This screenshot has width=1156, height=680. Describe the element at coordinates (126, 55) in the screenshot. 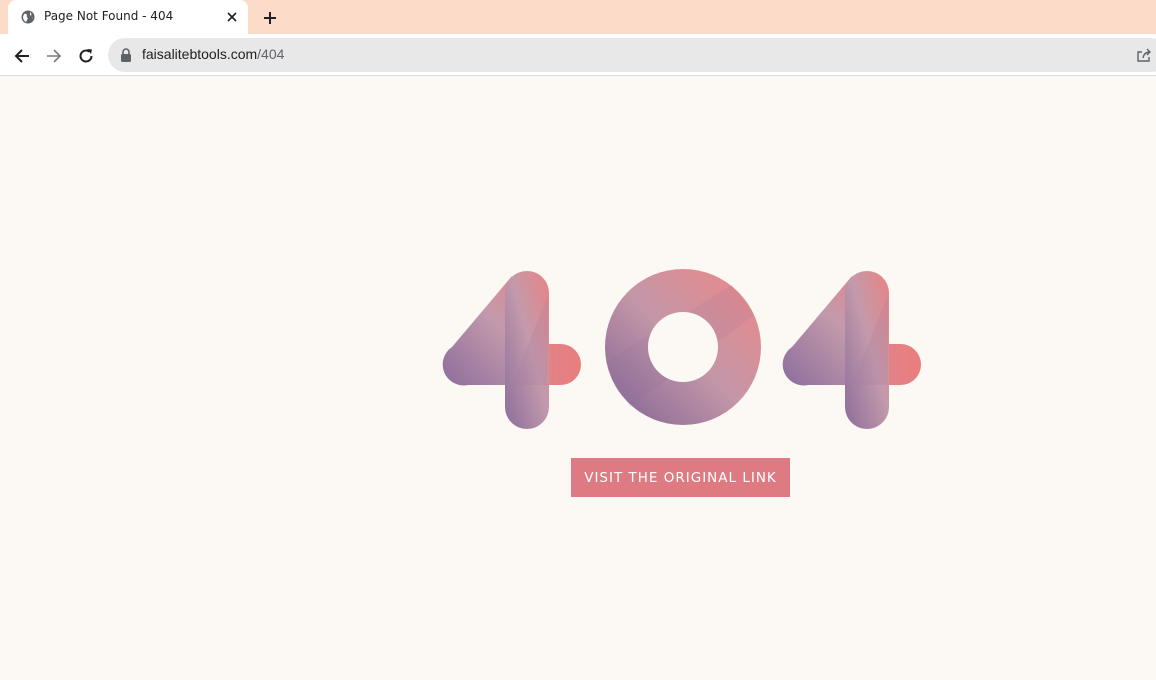

I see `lock-icon` at that location.